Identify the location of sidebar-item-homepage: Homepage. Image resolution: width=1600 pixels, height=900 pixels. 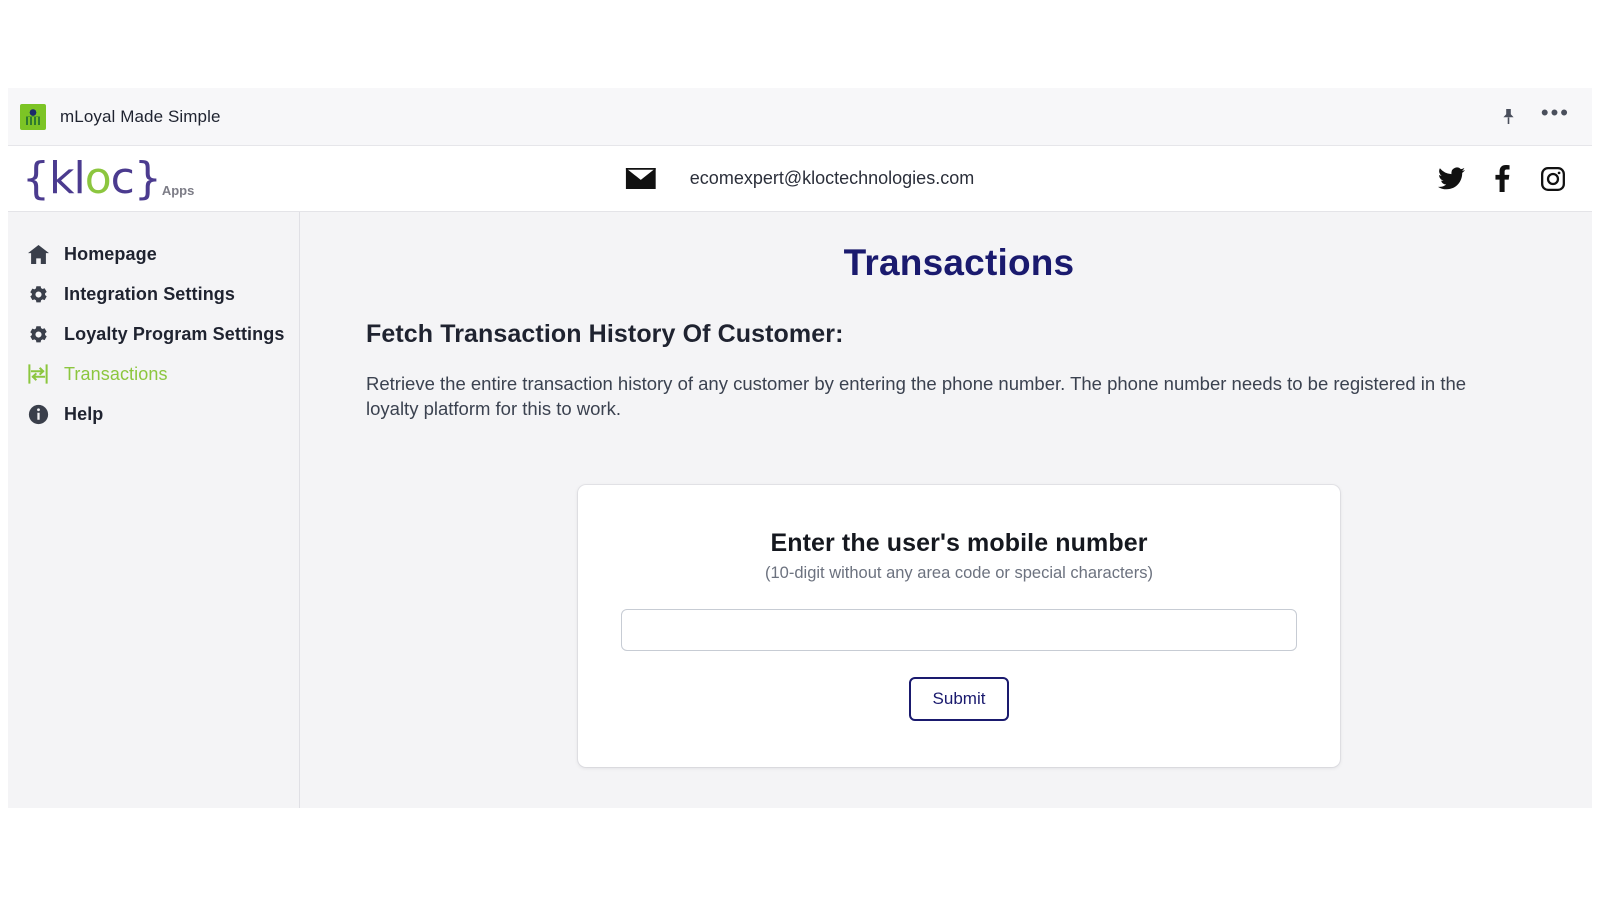
(153, 254).